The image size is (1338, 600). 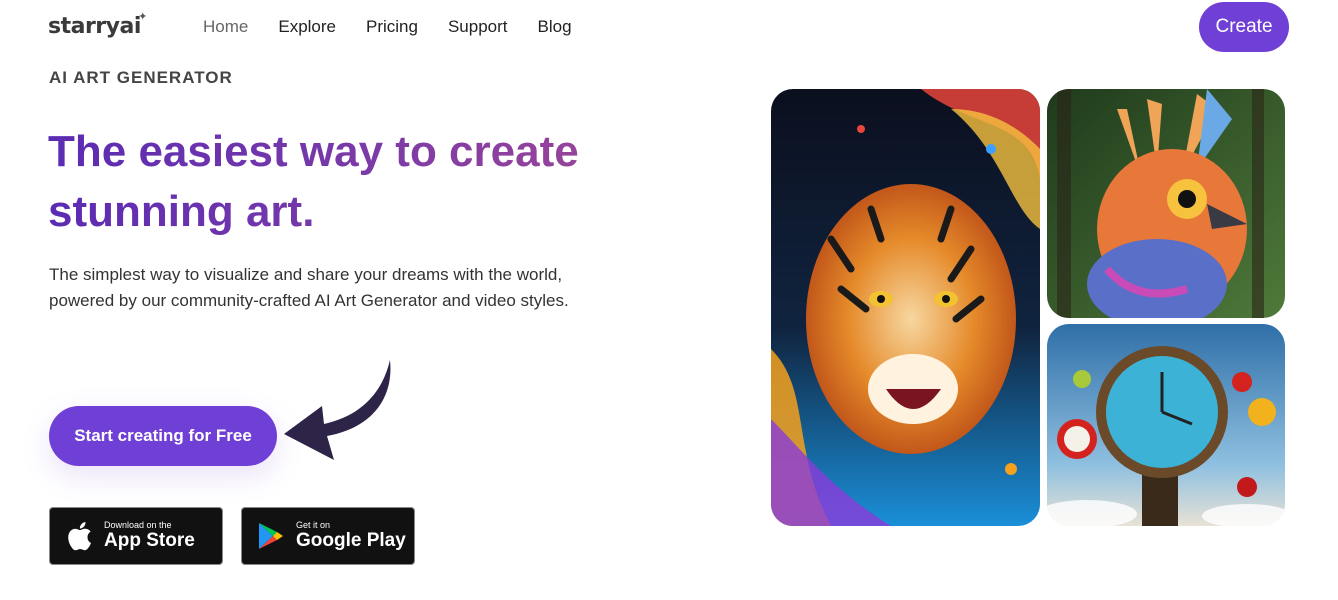 I want to click on tiger-artwork, so click(x=905, y=307).